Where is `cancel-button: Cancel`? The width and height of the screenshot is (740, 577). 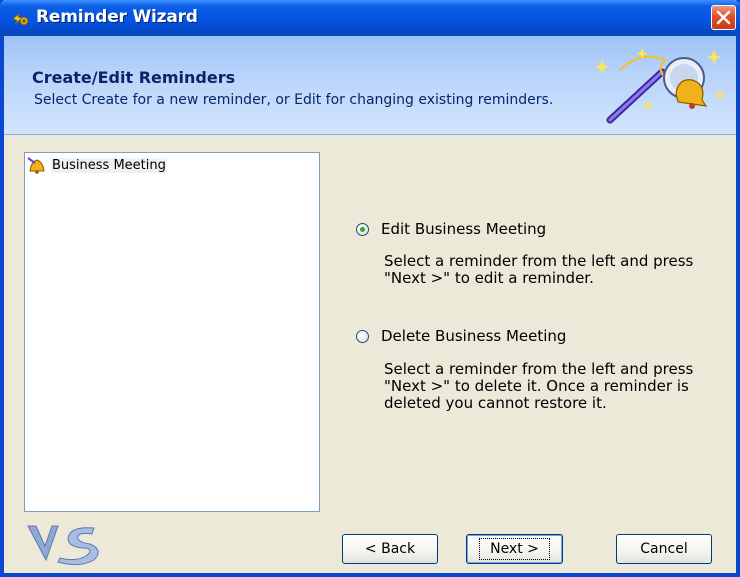 cancel-button: Cancel is located at coordinates (664, 549).